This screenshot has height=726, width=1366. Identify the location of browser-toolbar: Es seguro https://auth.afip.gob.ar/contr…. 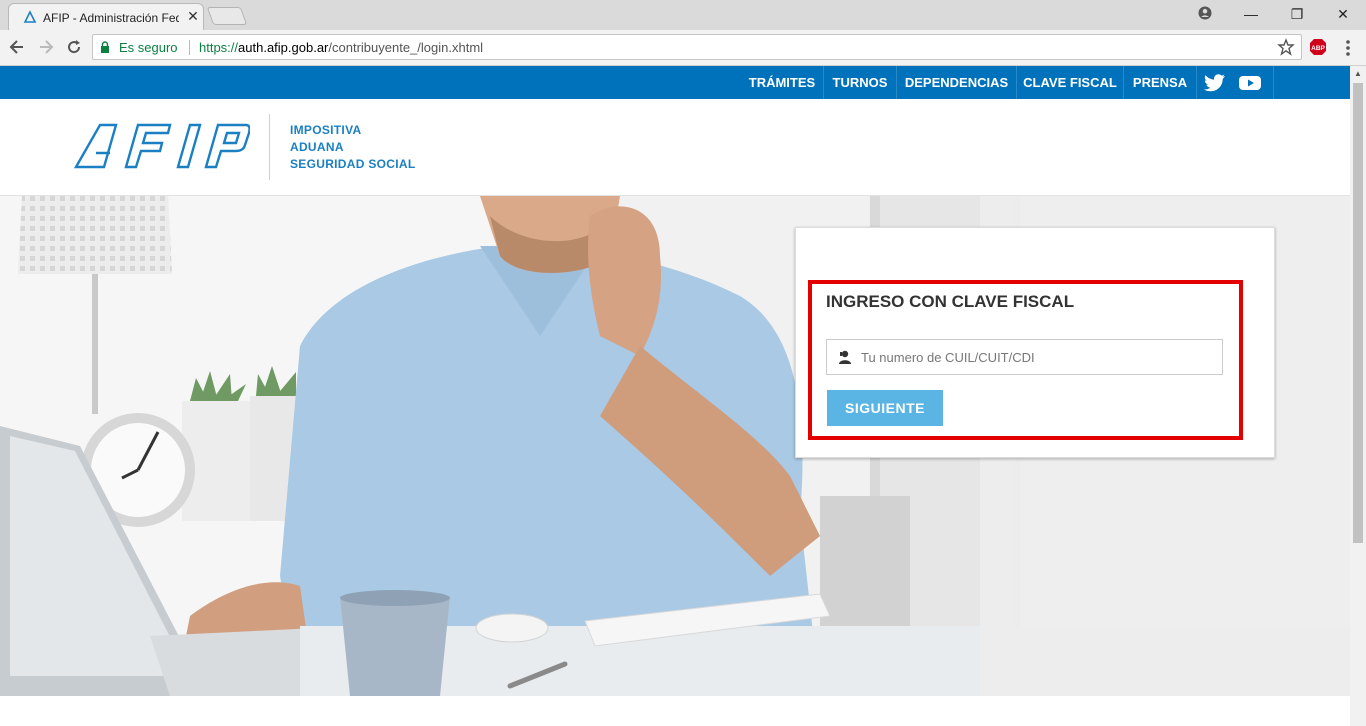
(683, 48).